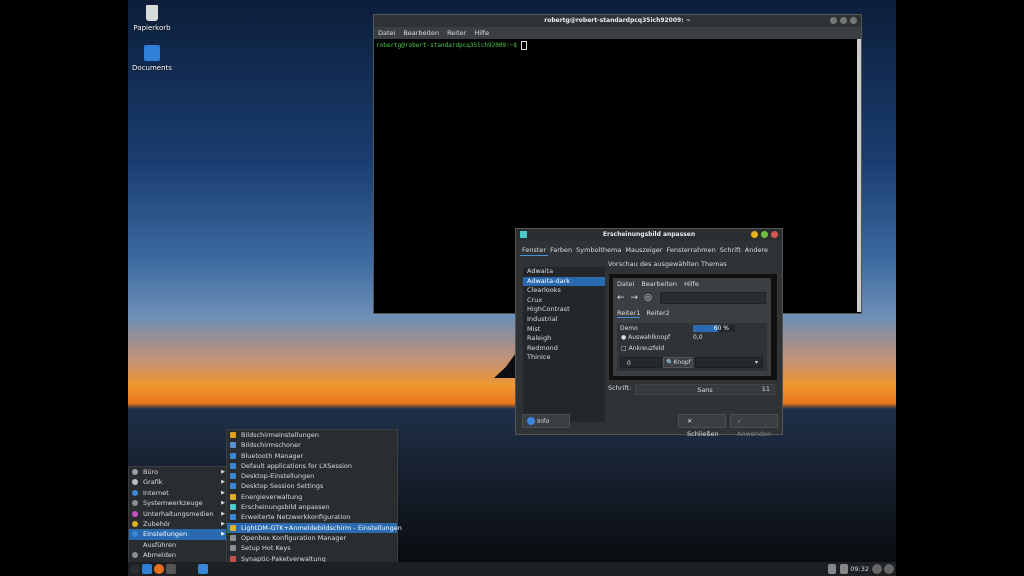 The height and width of the screenshot is (576, 1024). I want to click on font-button: Sans, so click(705, 389).